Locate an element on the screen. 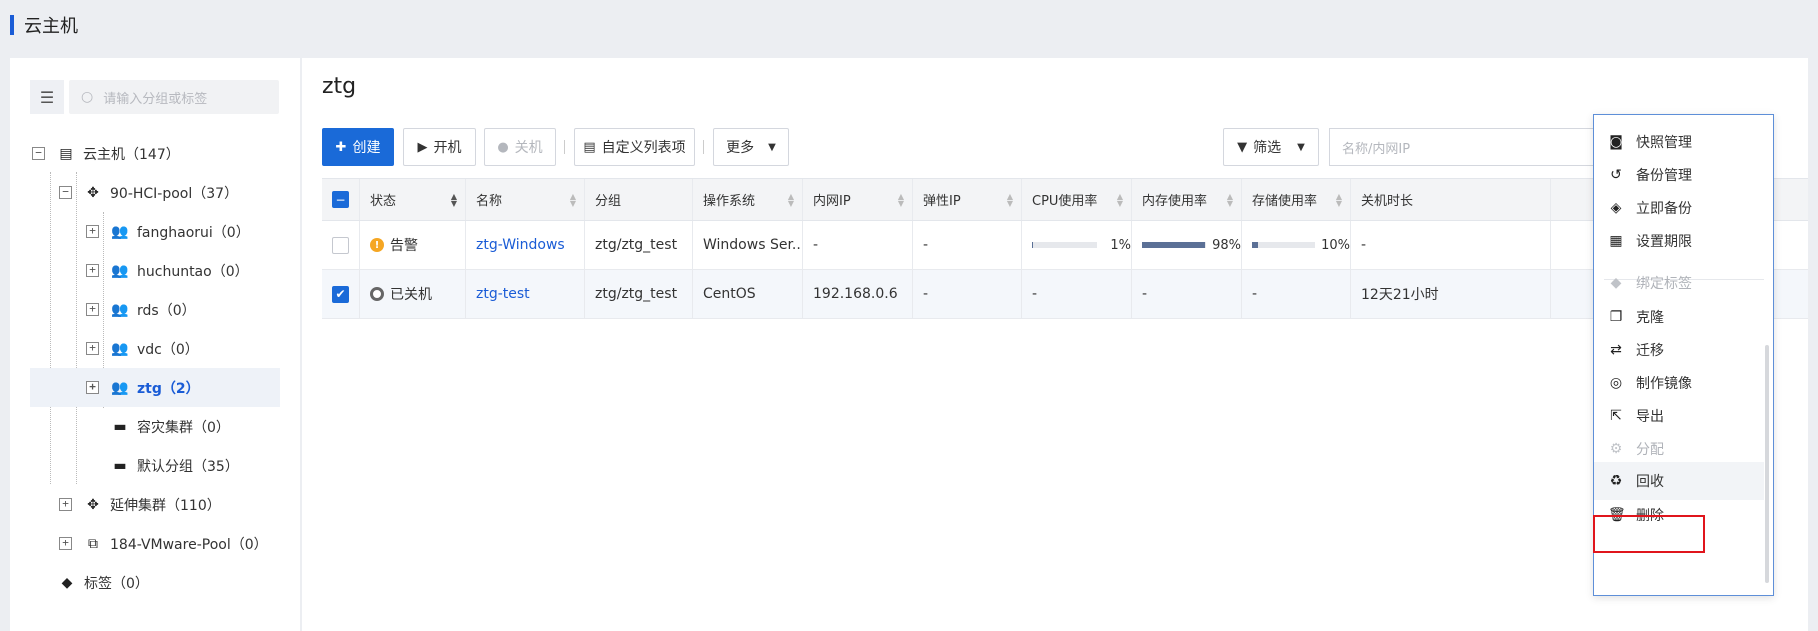  os-text: CentOS is located at coordinates (729, 294).